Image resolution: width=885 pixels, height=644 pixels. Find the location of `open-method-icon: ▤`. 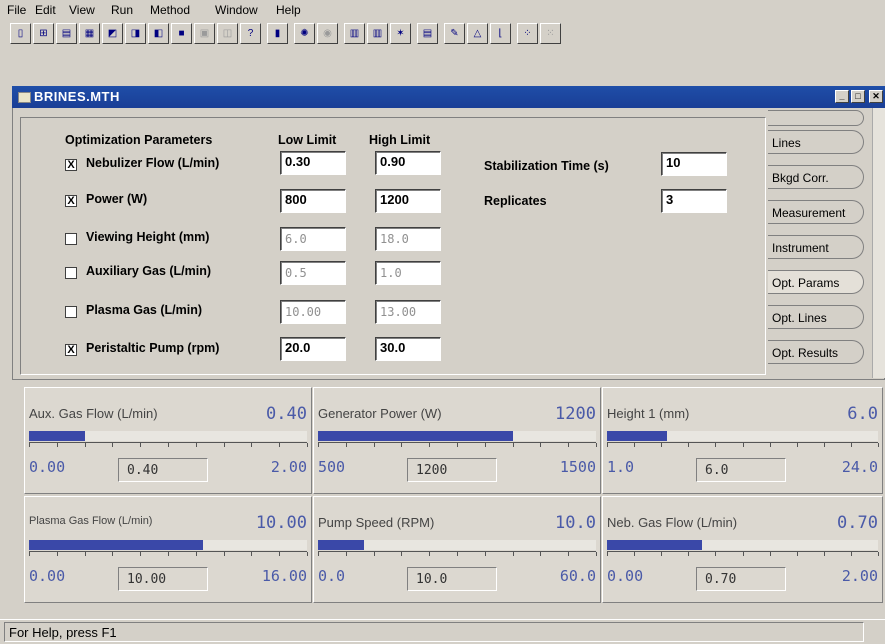

open-method-icon: ▤ is located at coordinates (66, 33).